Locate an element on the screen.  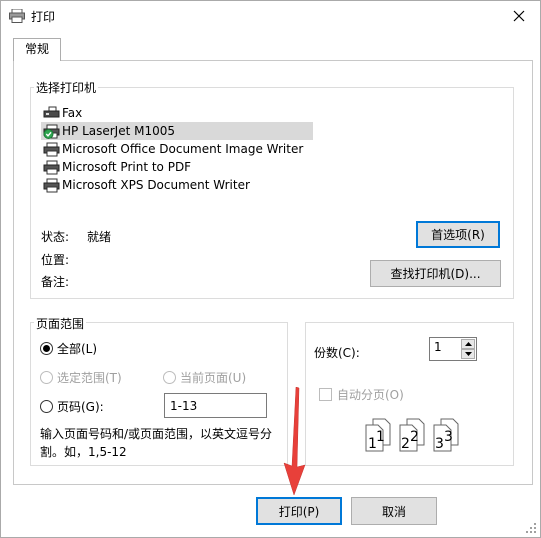
chevron-up-icon is located at coordinates (468, 344).